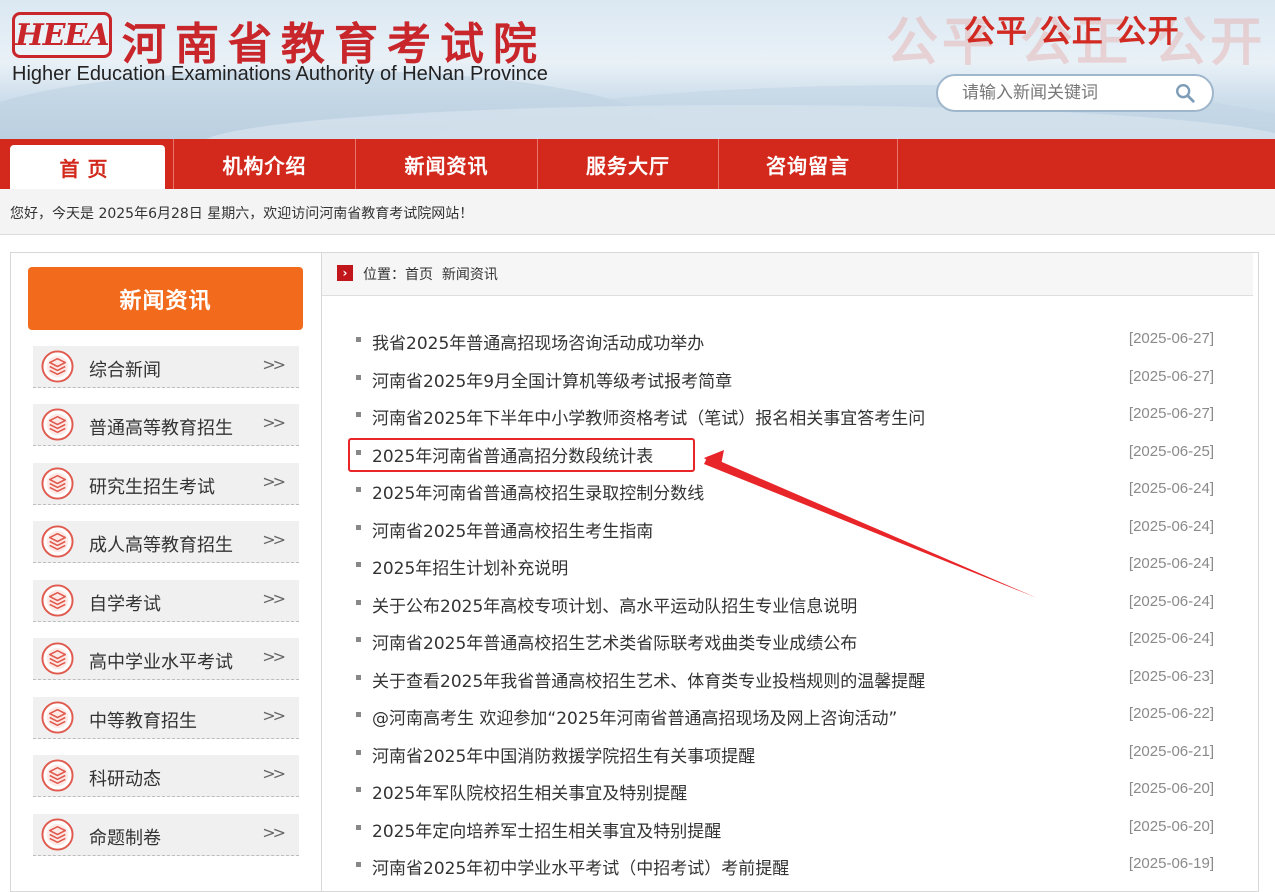 This screenshot has height=892, width=1275. Describe the element at coordinates (786, 491) in the screenshot. I see `news-list-item: 2025年河南省普通高校招生录取控制分数线 [2025-06-24]` at that location.